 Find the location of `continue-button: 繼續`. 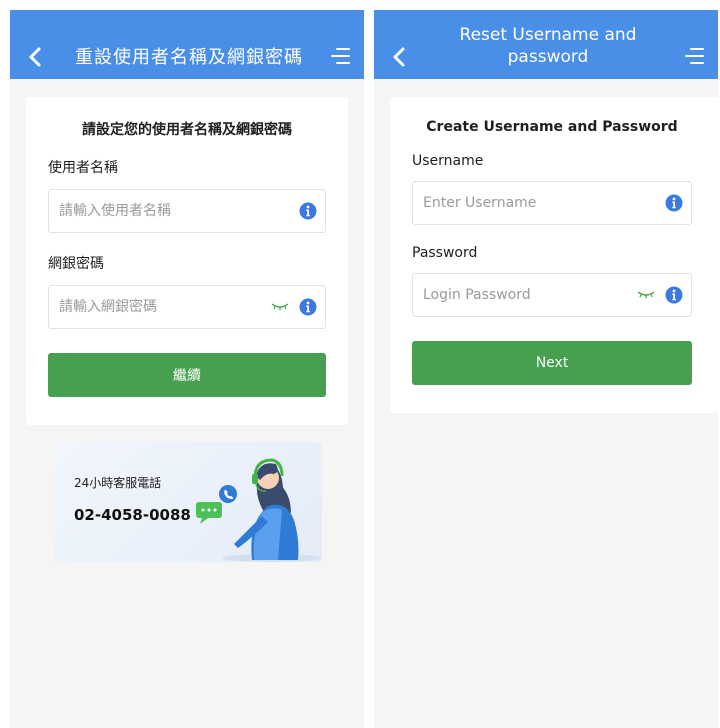

continue-button: 繼續 is located at coordinates (187, 375).